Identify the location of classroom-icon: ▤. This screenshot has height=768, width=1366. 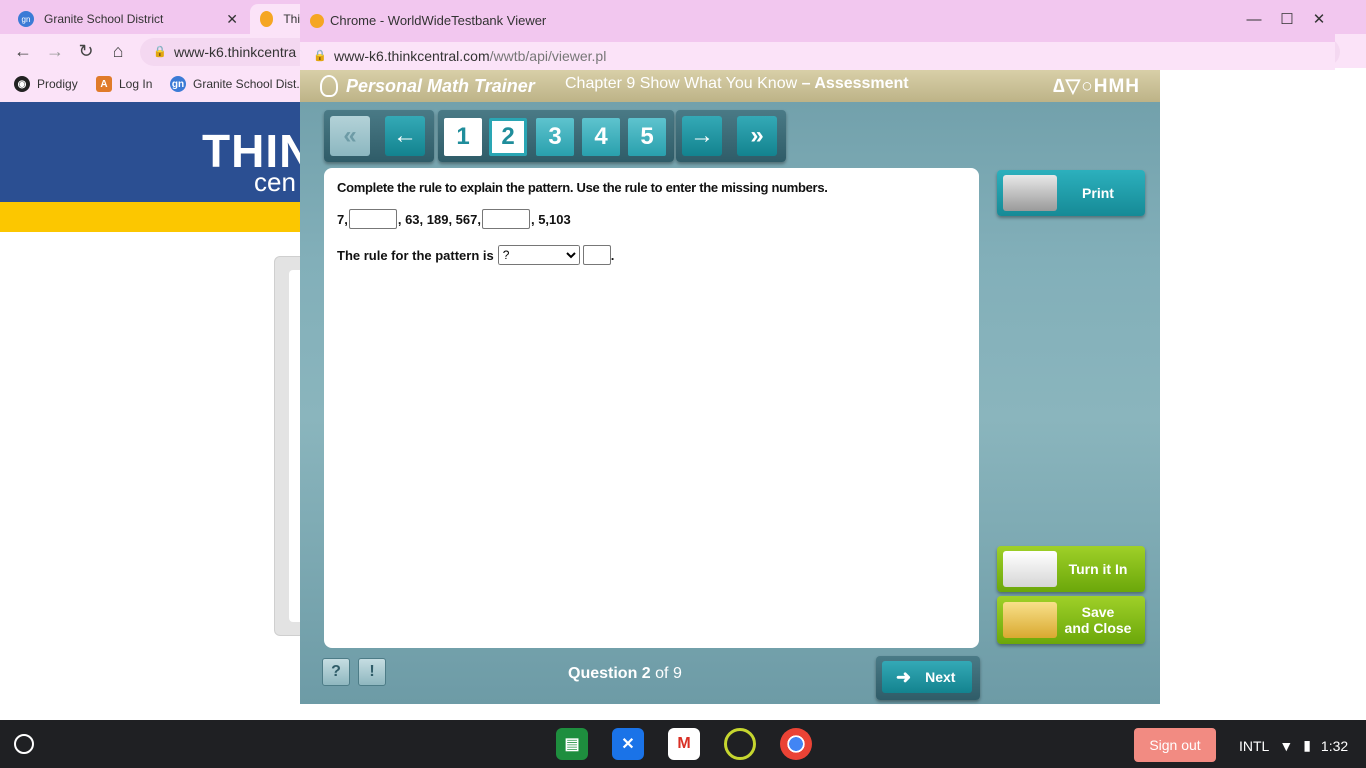
(572, 744).